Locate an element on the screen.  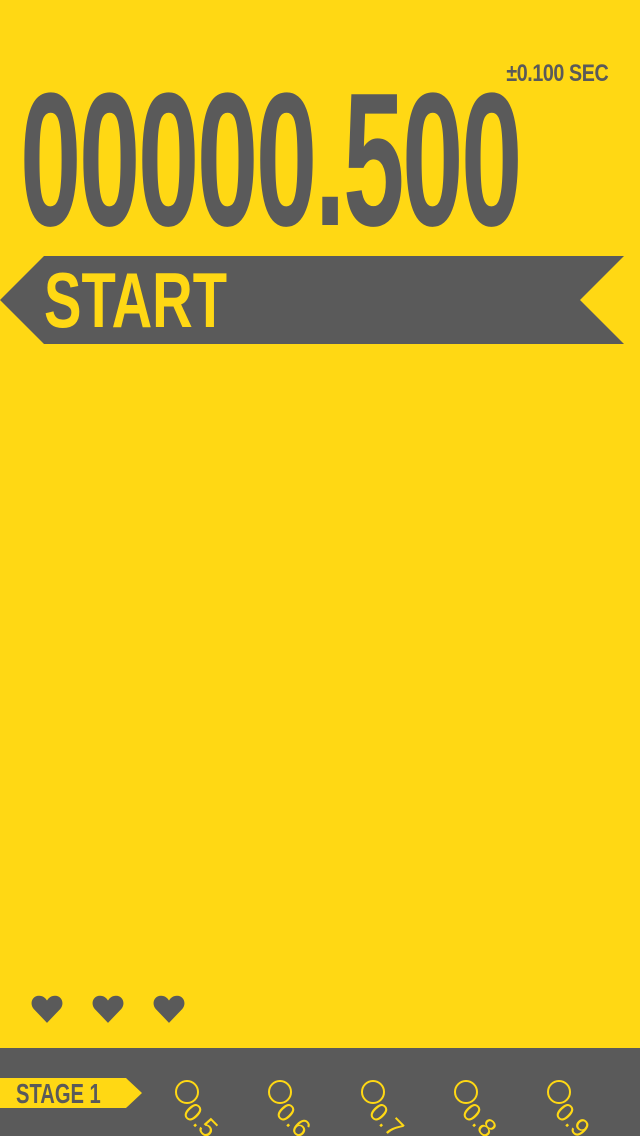
tolerance-label: ±0.100 SEC is located at coordinates (557, 73).